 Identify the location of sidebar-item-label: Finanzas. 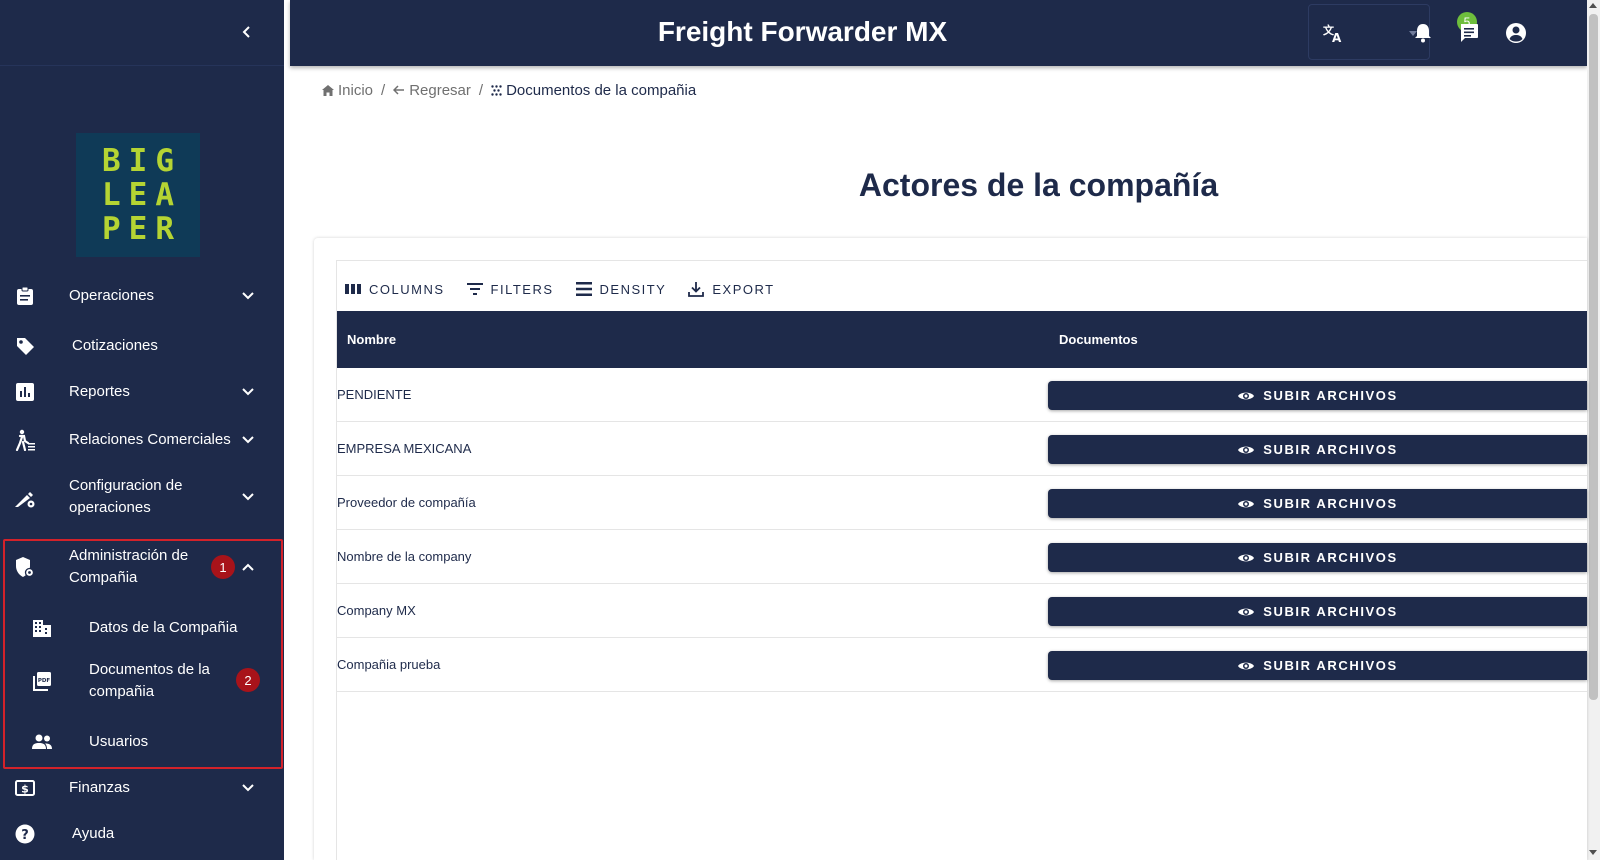
(99, 787).